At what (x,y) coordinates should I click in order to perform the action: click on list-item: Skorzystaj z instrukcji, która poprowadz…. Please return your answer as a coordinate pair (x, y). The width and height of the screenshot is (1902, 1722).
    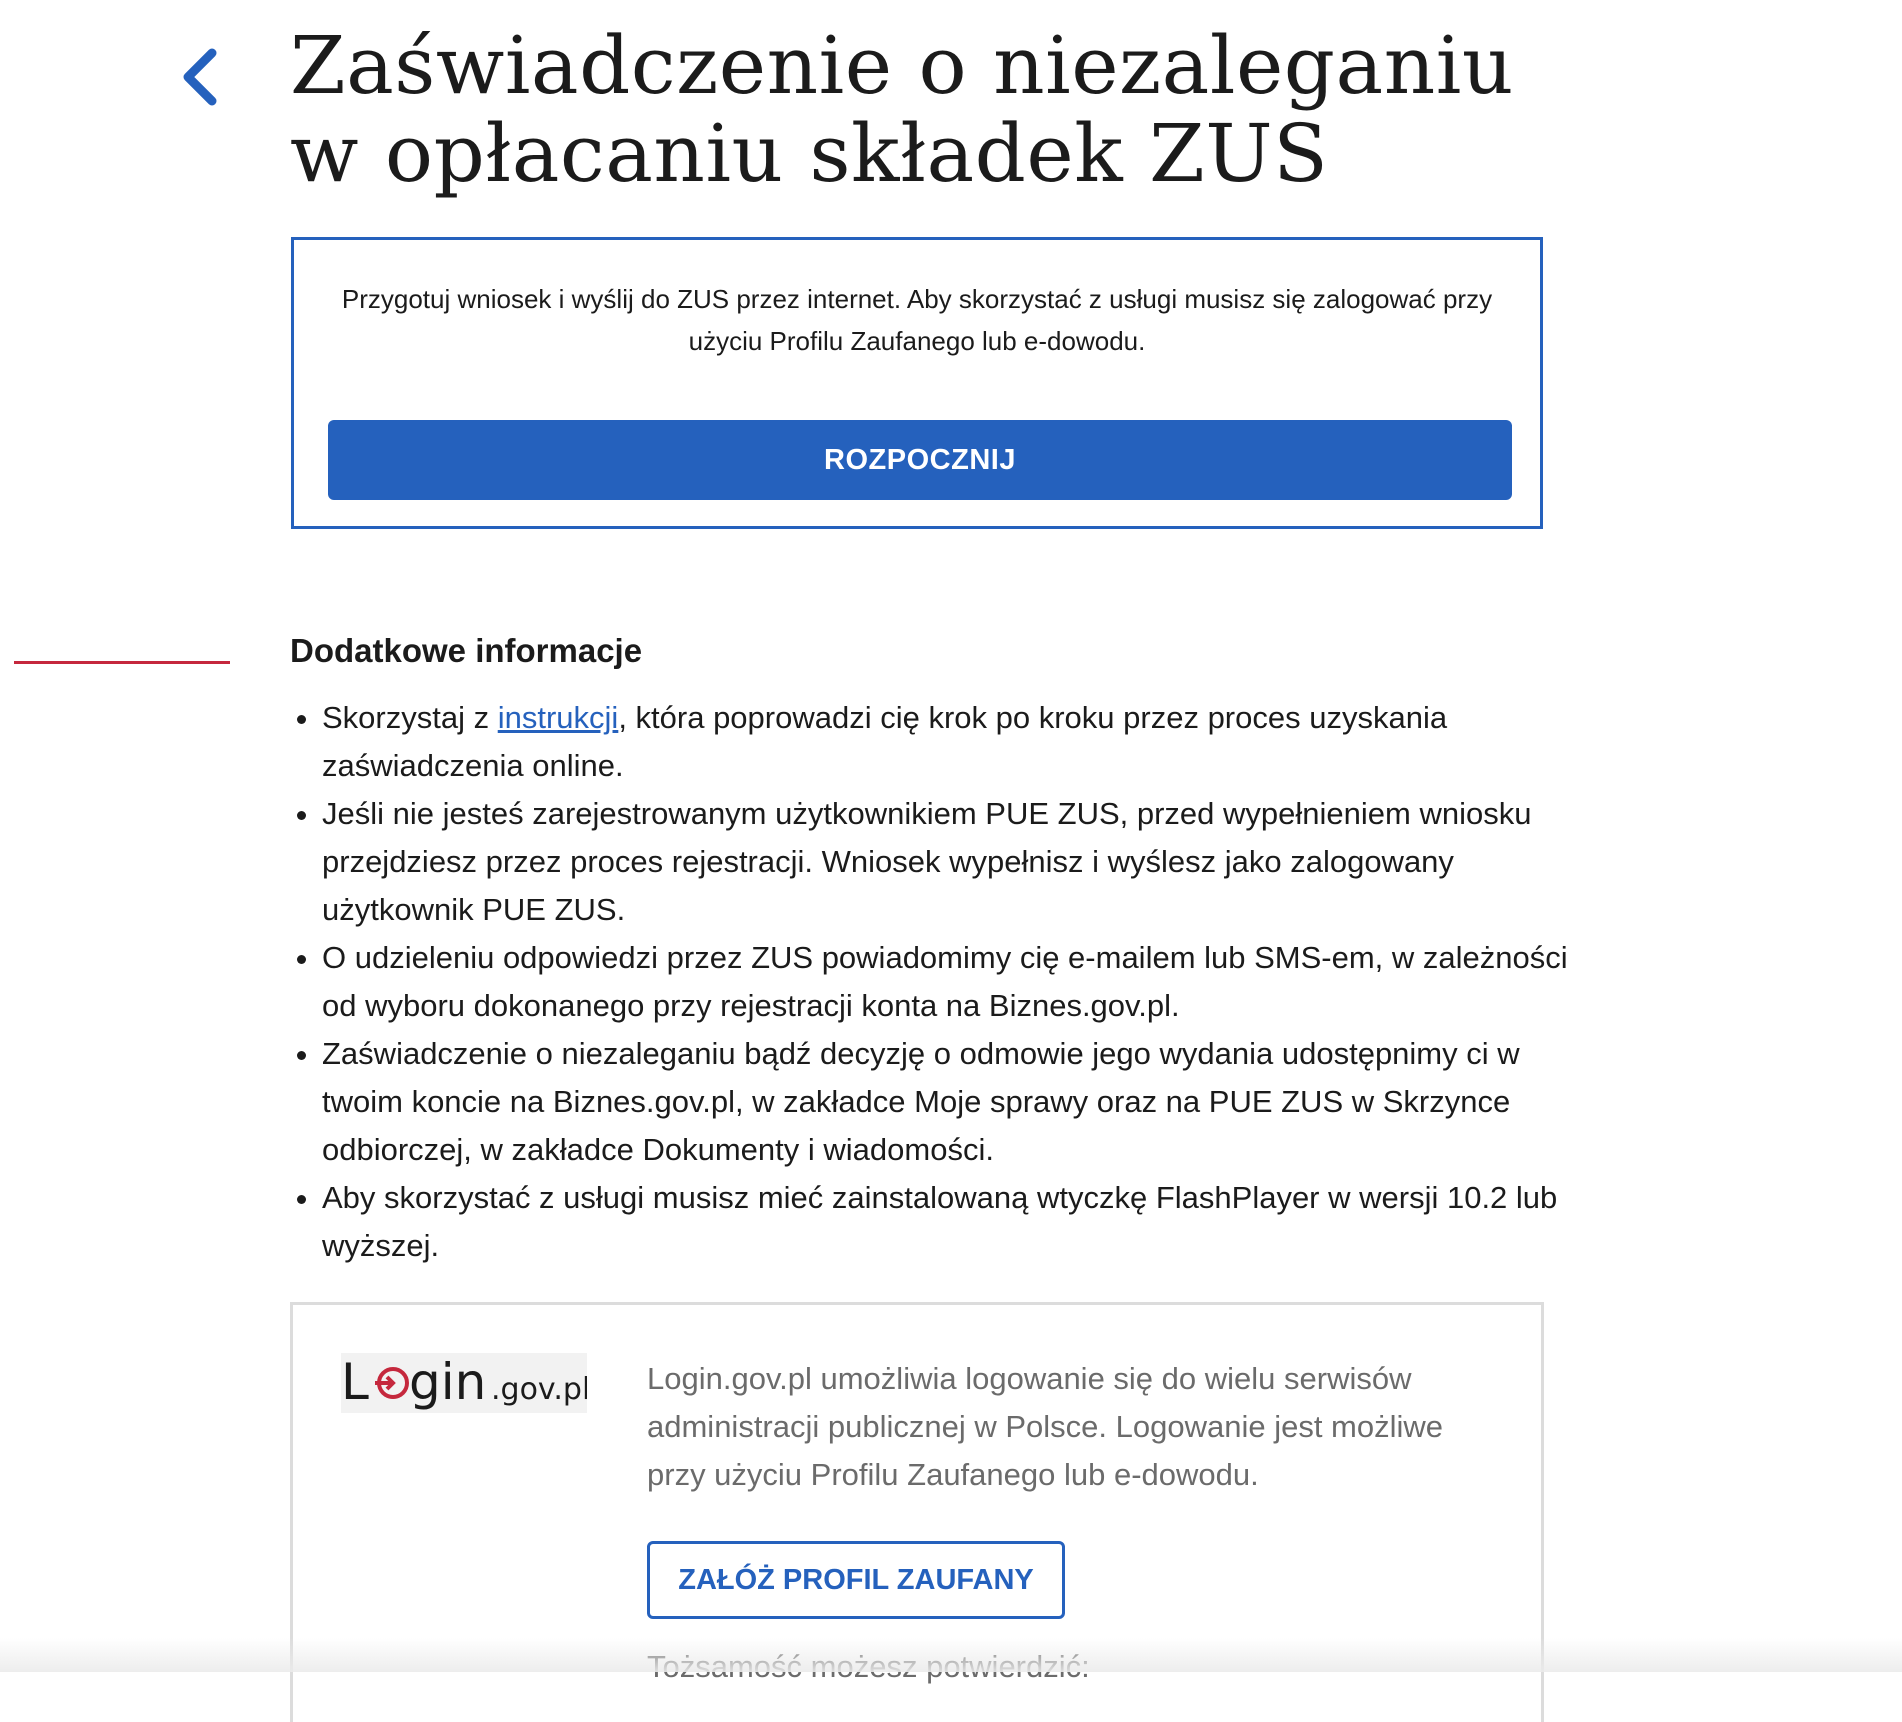
    Looking at the image, I should click on (952, 742).